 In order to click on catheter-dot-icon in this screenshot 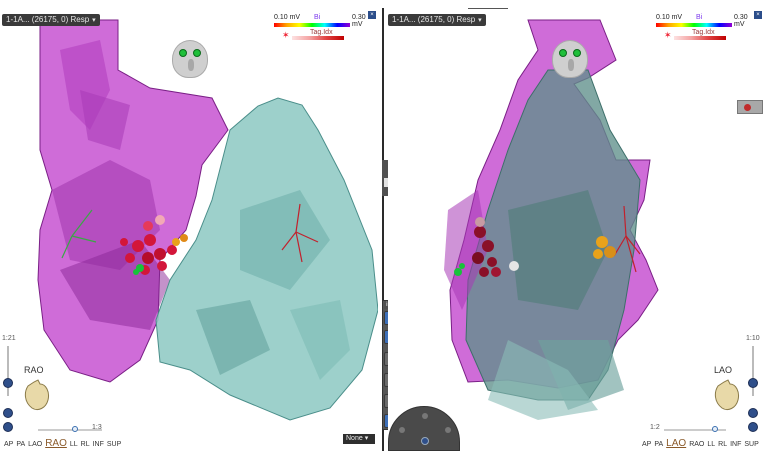, I will do `click(747, 107)`.